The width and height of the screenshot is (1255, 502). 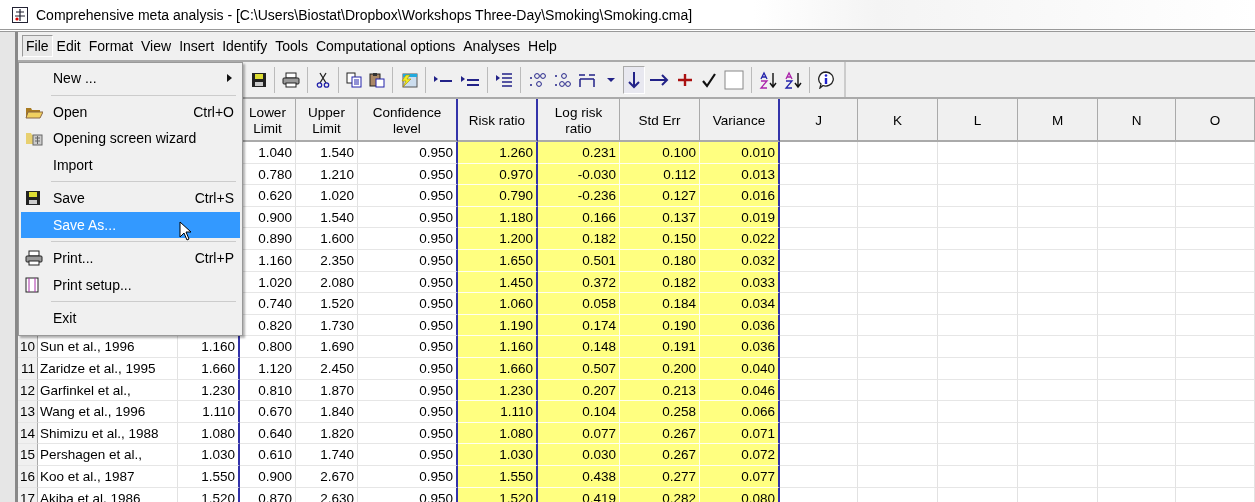 What do you see at coordinates (185, 230) in the screenshot?
I see `mouse-cursor-icon` at bounding box center [185, 230].